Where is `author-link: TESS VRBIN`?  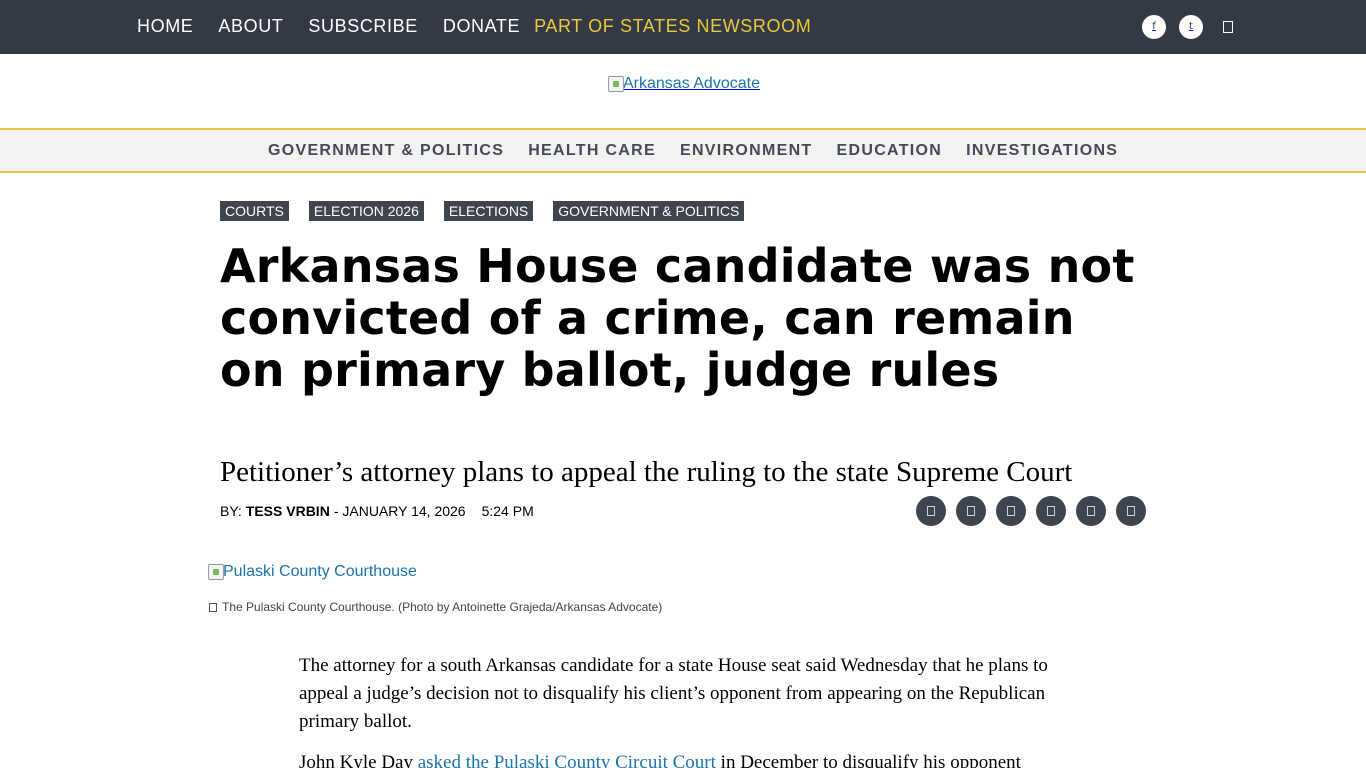 author-link: TESS VRBIN is located at coordinates (288, 511).